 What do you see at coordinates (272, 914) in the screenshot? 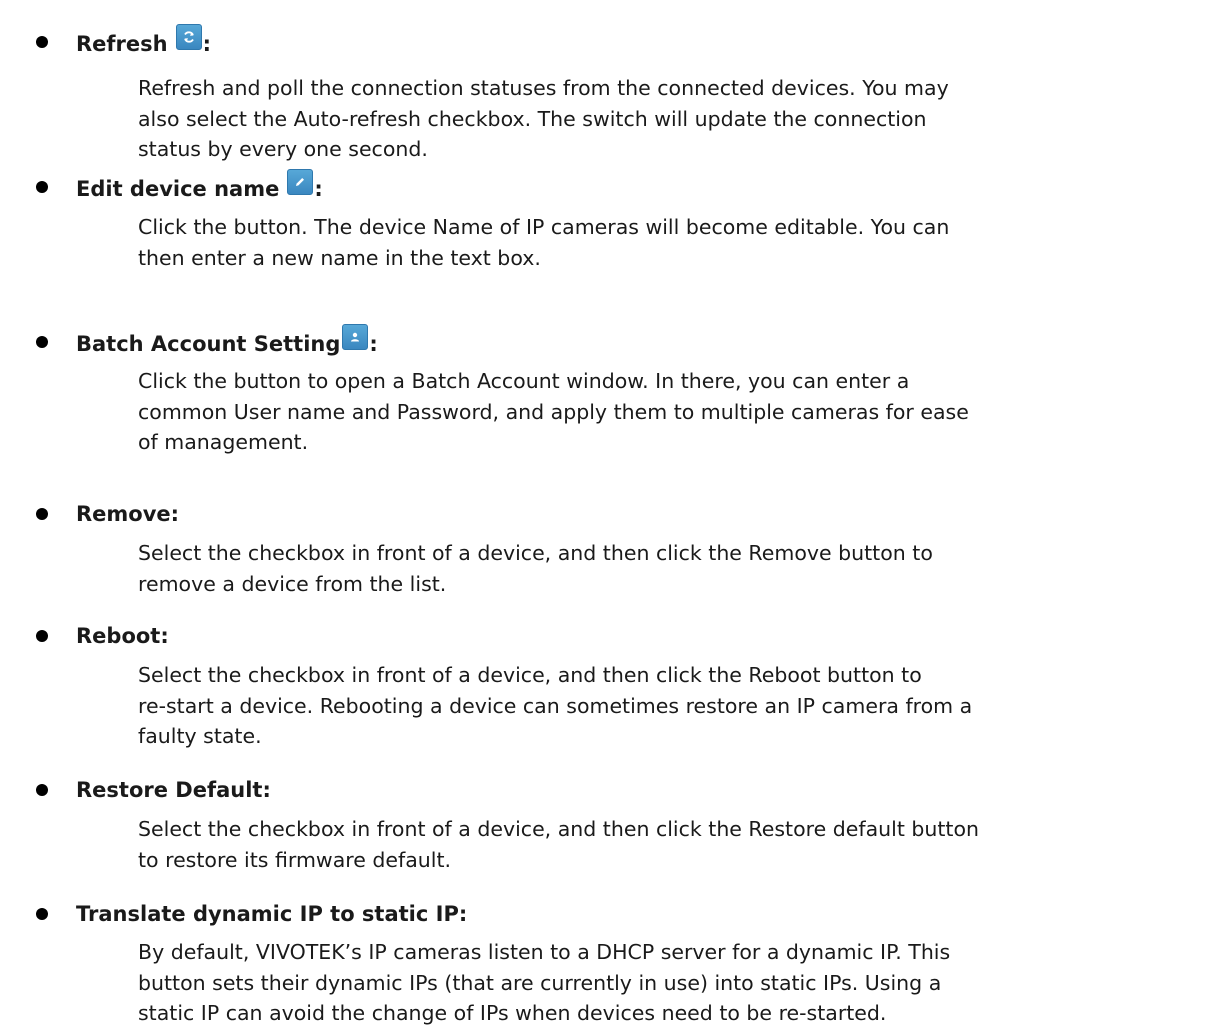
I see `section-title: Translate dynamic IP to static IP:` at bounding box center [272, 914].